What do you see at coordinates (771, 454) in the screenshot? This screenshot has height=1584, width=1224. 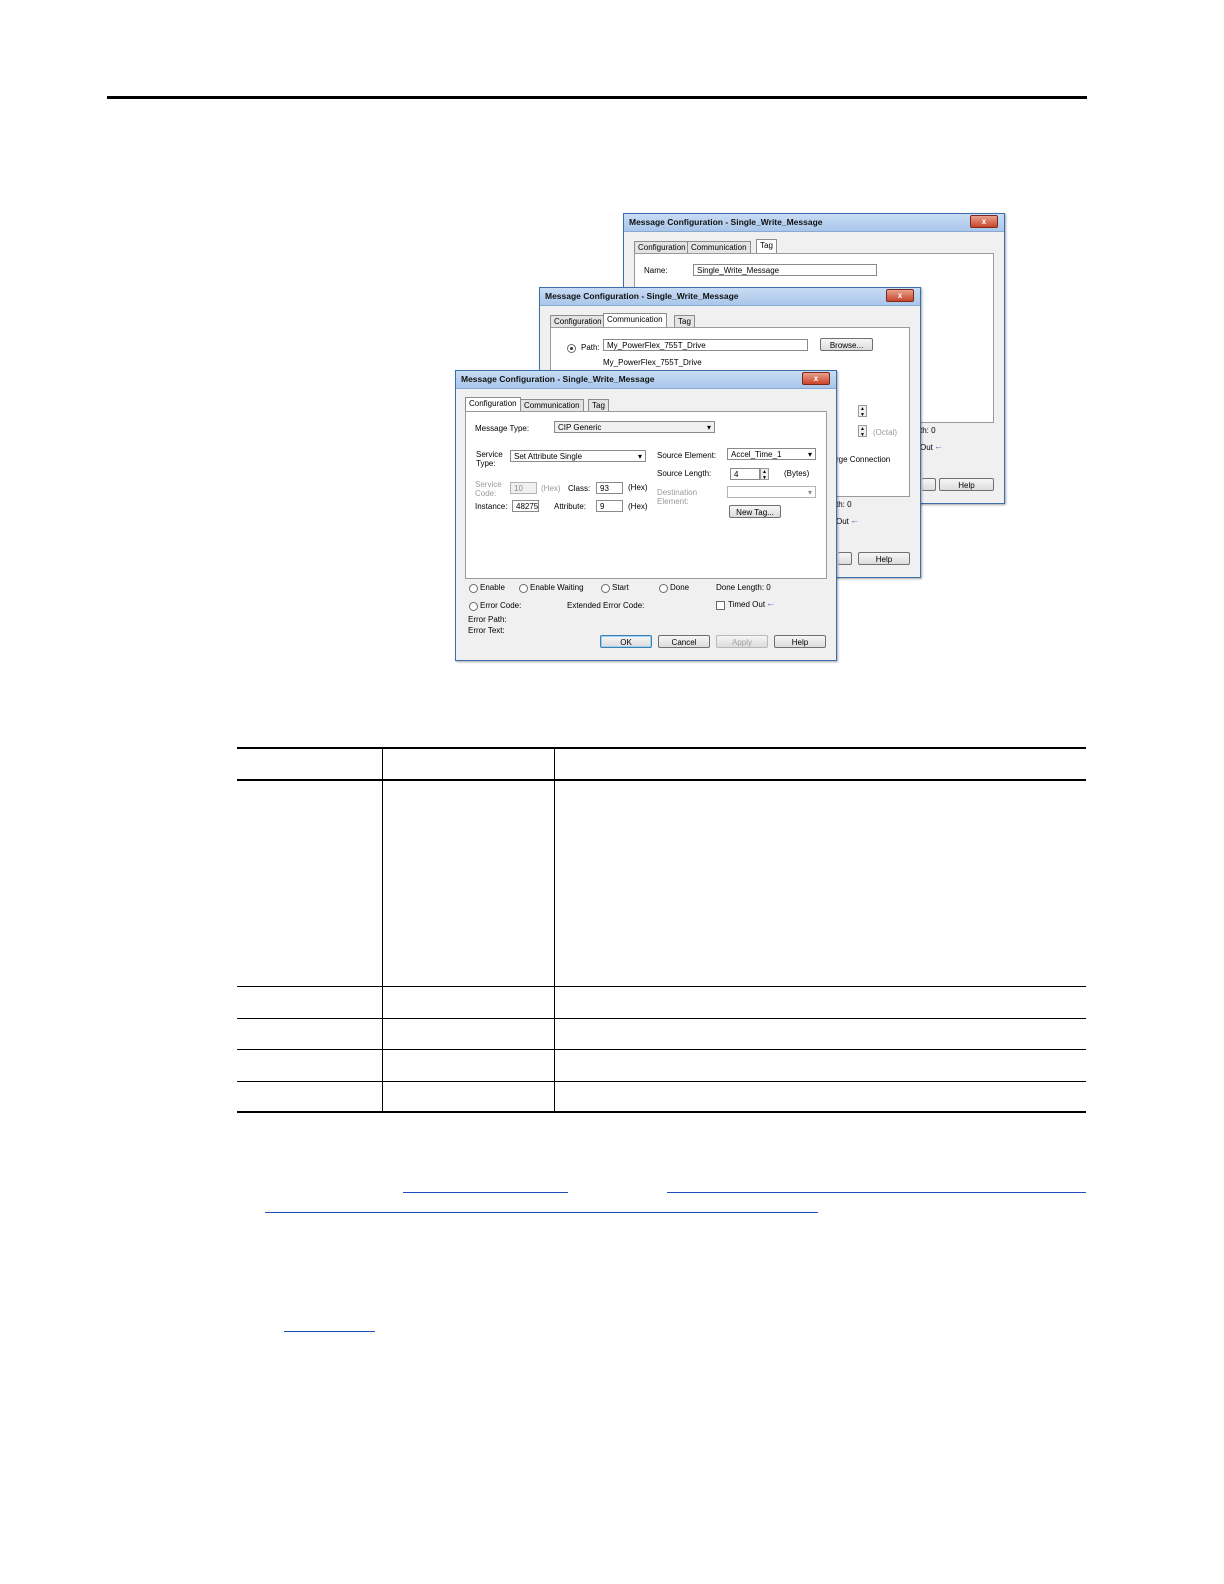 I see `source-element-select: Accel_Time_1` at bounding box center [771, 454].